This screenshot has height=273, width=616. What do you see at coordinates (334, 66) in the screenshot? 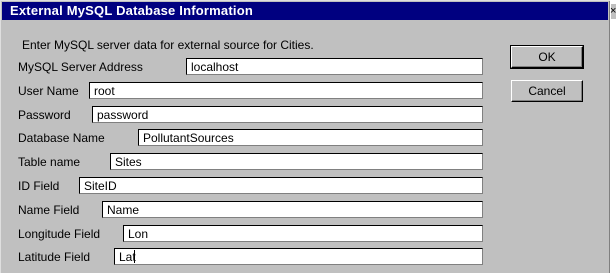
I see `server-address-input: localhost` at bounding box center [334, 66].